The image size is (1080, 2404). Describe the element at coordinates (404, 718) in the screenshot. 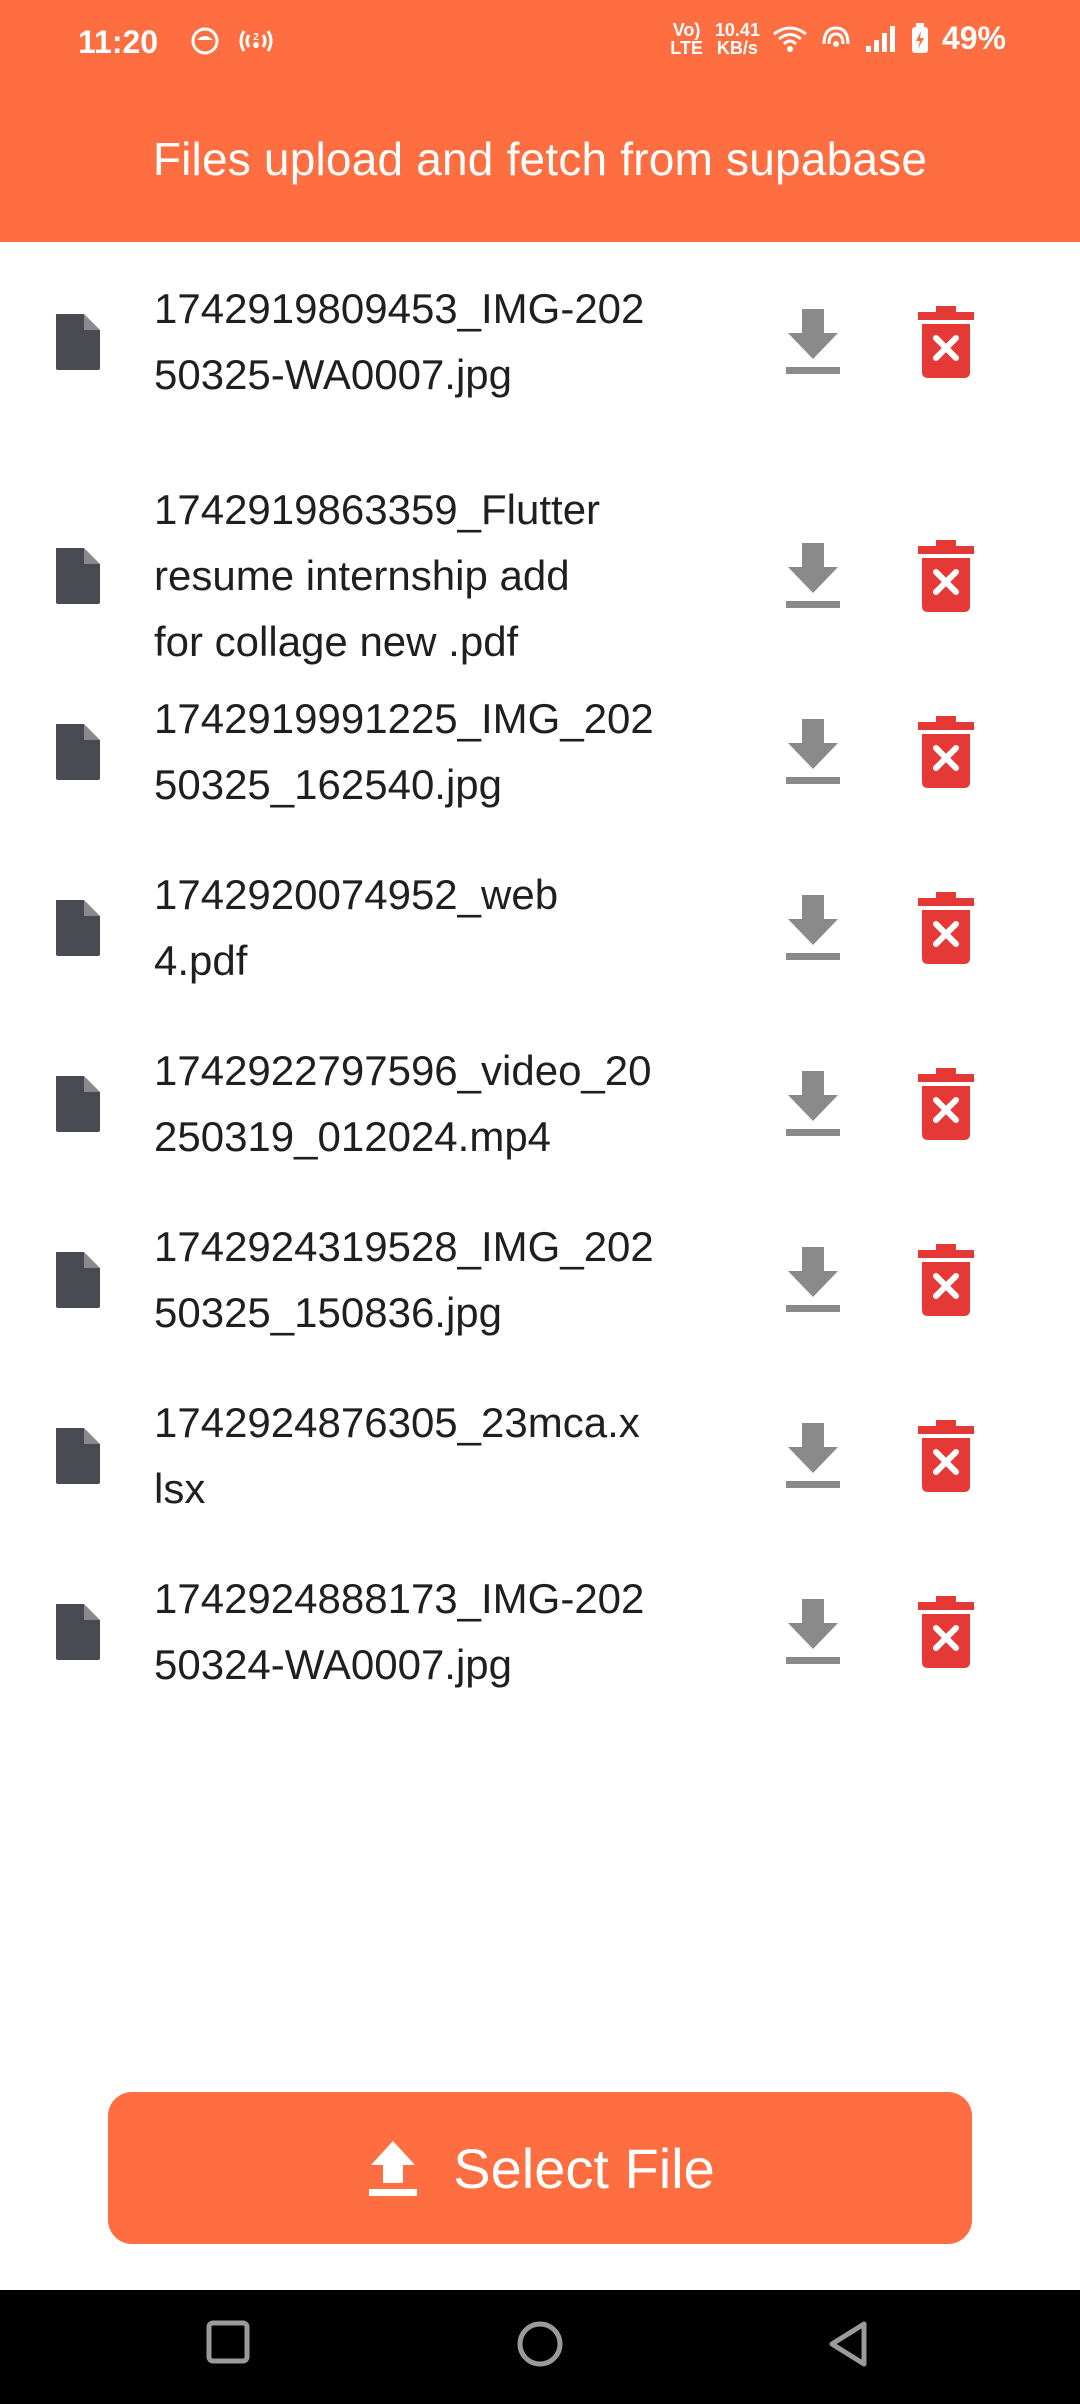

I see `file-name-line: 1742919991225_IMG_202` at that location.